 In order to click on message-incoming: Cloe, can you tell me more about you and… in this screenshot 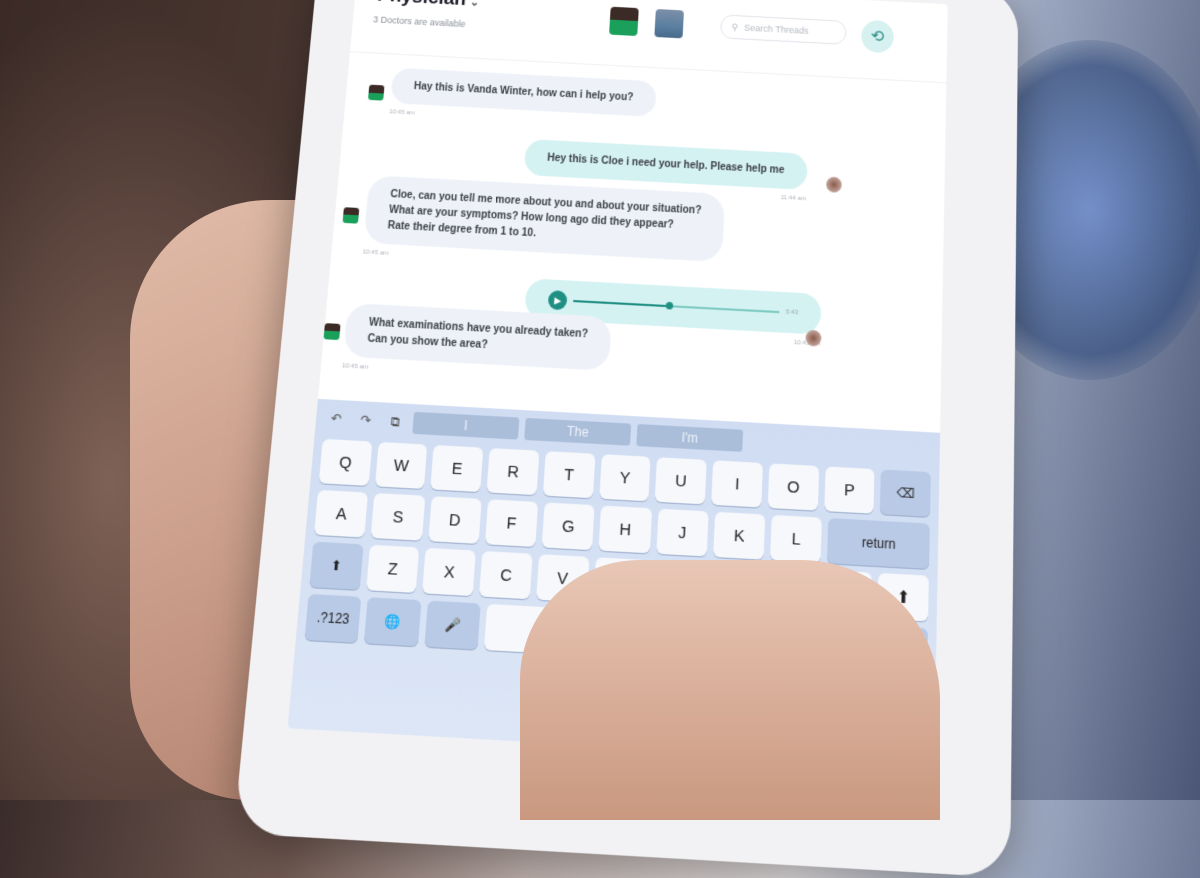, I will do `click(543, 227)`.